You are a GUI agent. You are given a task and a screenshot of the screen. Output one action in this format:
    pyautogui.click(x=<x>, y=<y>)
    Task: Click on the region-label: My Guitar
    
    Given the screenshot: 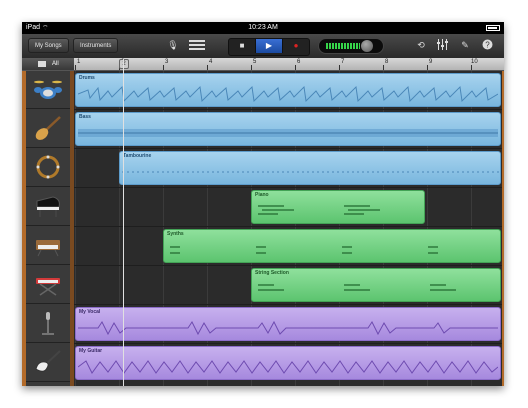 What is the action you would take?
    pyautogui.click(x=91, y=351)
    